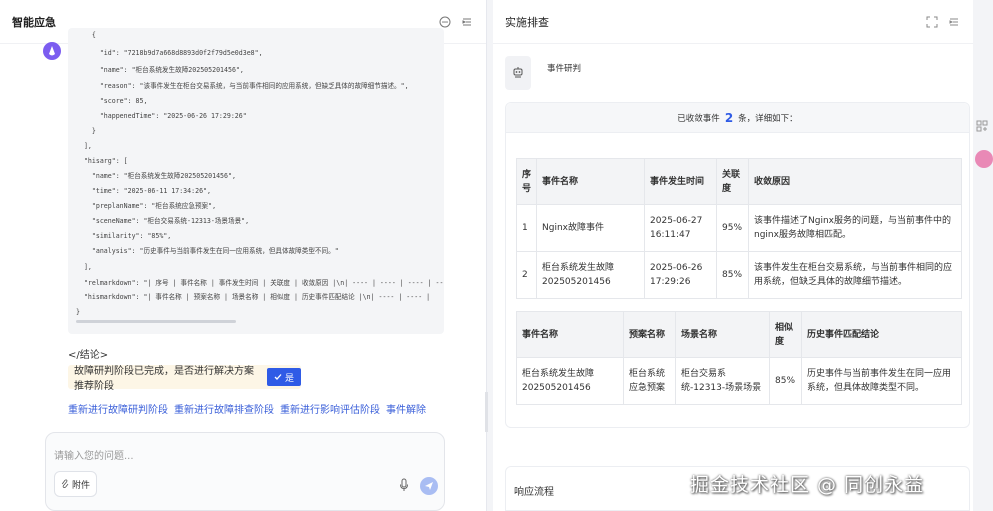  I want to click on code-line: "time": "2025-06-11 17:34:26",, so click(143, 191).